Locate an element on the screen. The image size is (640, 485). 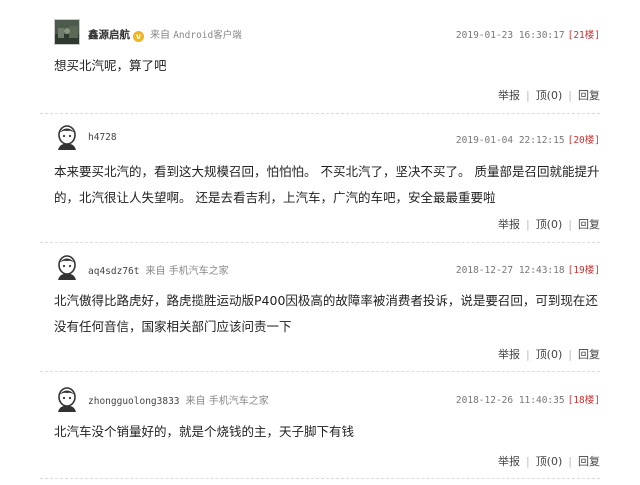
avatar-photo-icon is located at coordinates (67, 32).